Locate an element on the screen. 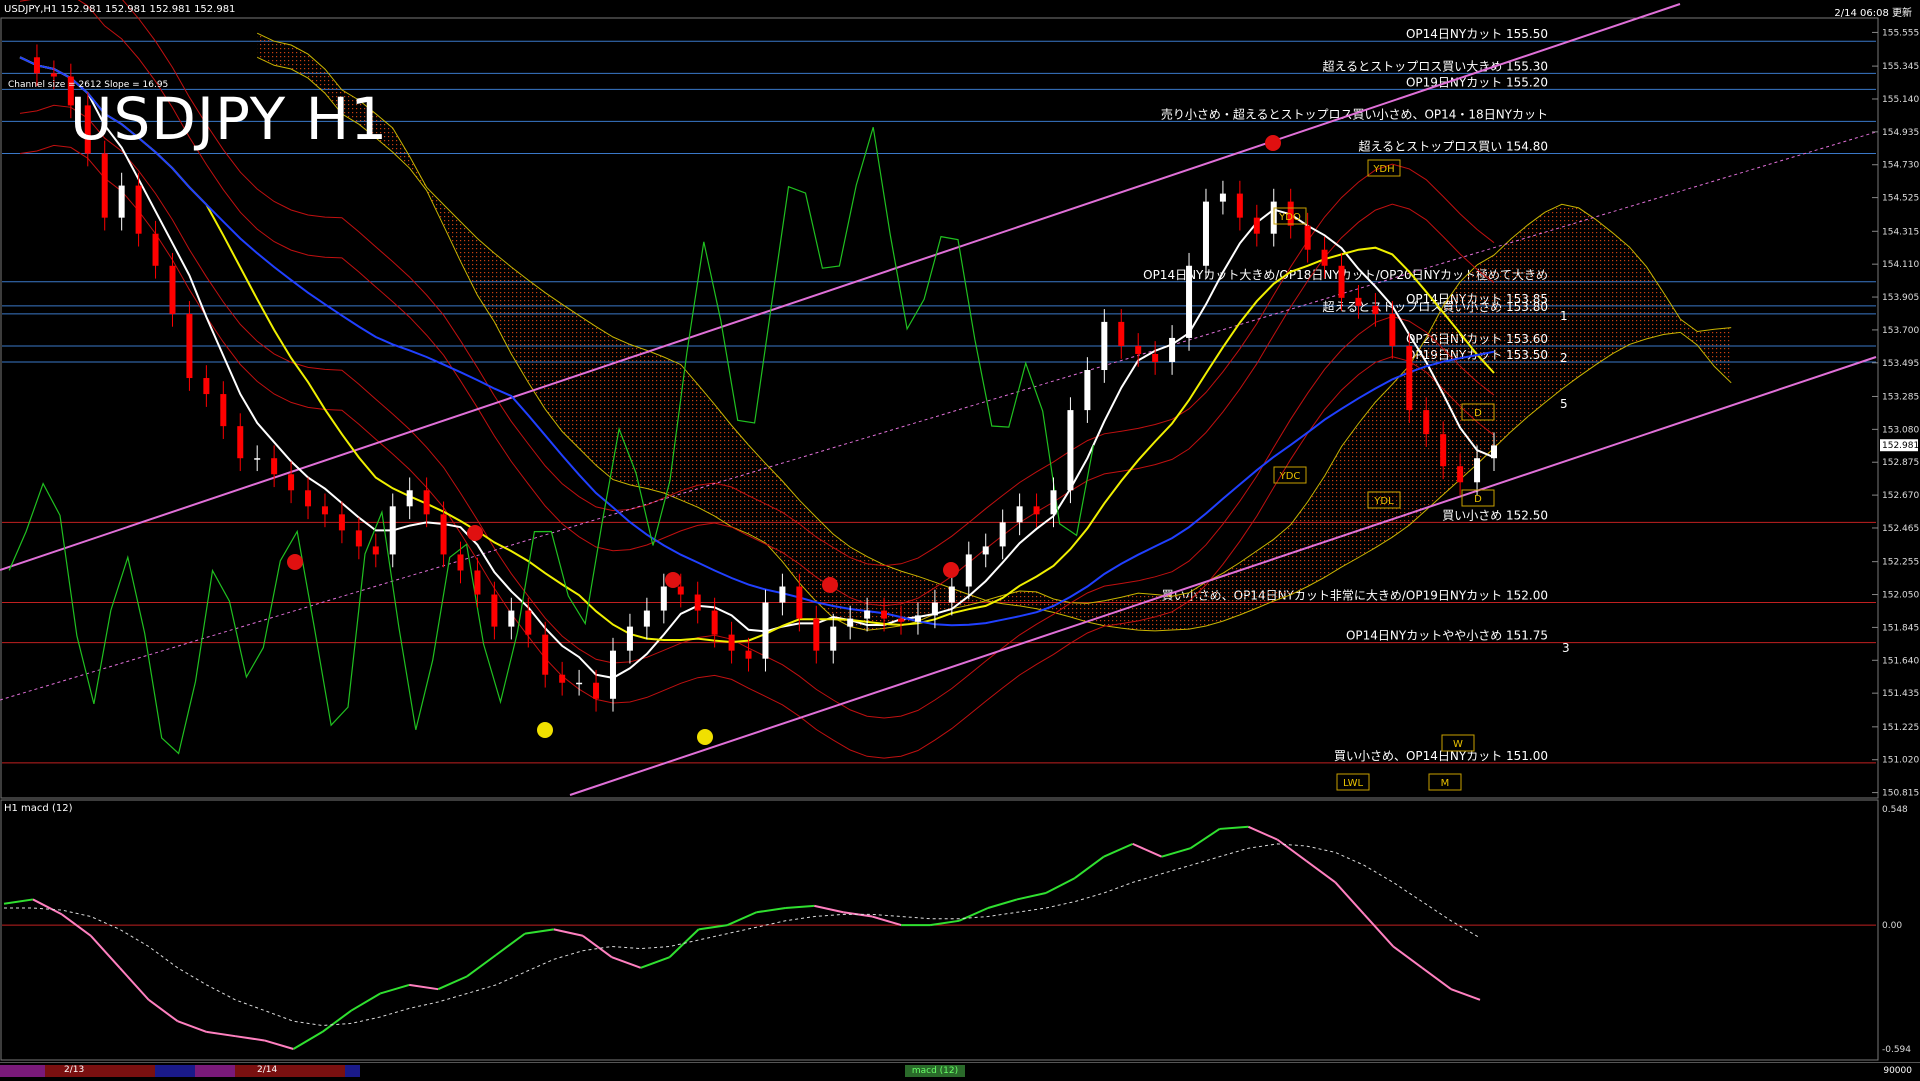 The width and height of the screenshot is (1920, 1081). y-tick-label: 151.225 is located at coordinates (1900, 728).